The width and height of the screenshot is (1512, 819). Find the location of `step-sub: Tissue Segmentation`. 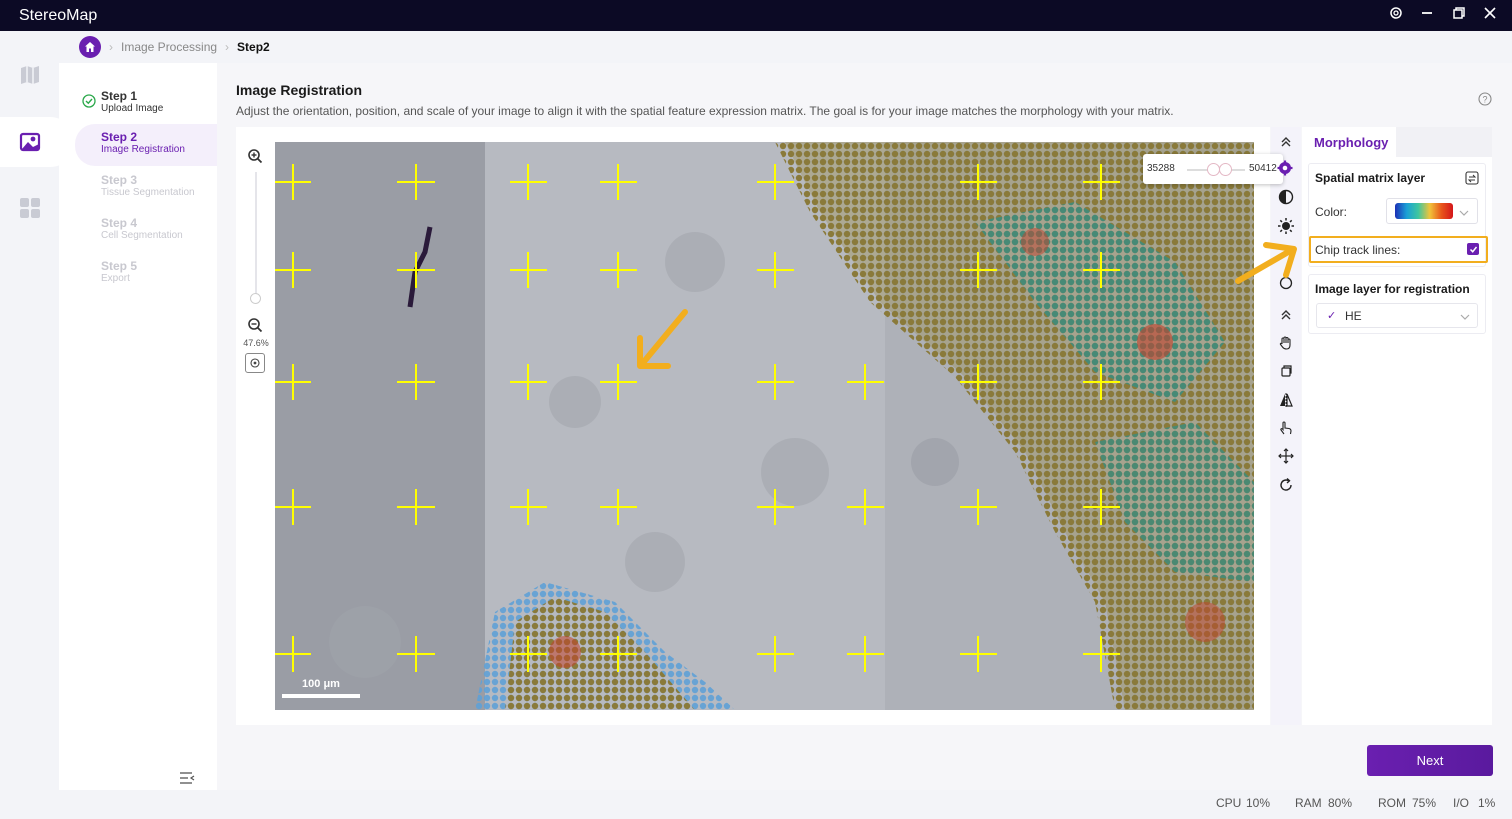

step-sub: Tissue Segmentation is located at coordinates (148, 192).